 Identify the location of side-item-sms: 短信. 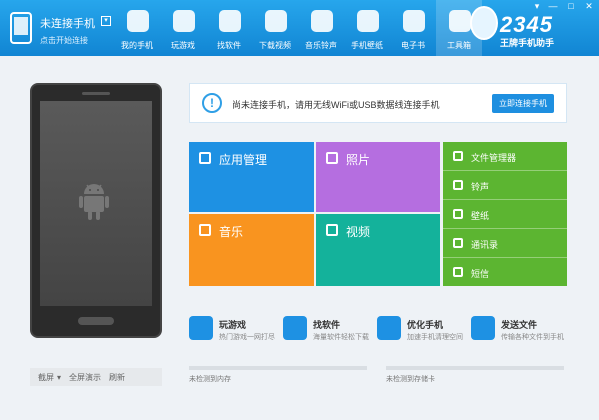
(505, 272).